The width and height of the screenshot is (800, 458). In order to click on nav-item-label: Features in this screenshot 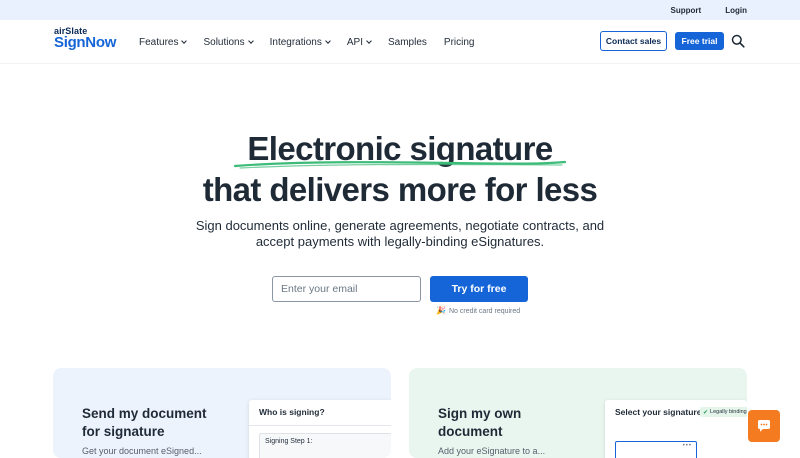, I will do `click(159, 42)`.